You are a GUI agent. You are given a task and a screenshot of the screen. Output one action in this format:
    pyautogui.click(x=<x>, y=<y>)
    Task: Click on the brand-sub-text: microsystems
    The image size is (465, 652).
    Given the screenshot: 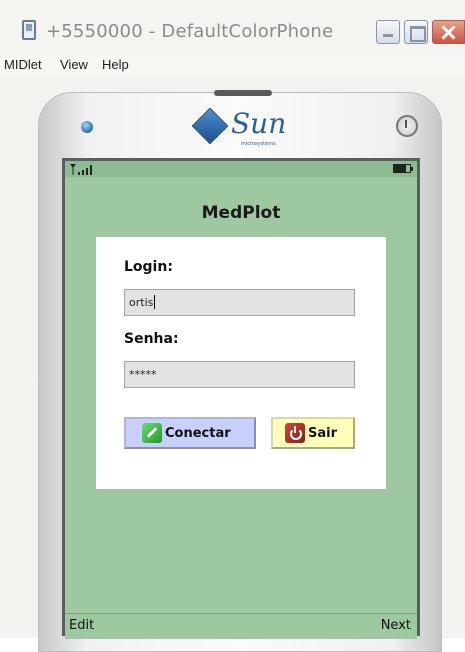 What is the action you would take?
    pyautogui.click(x=258, y=144)
    